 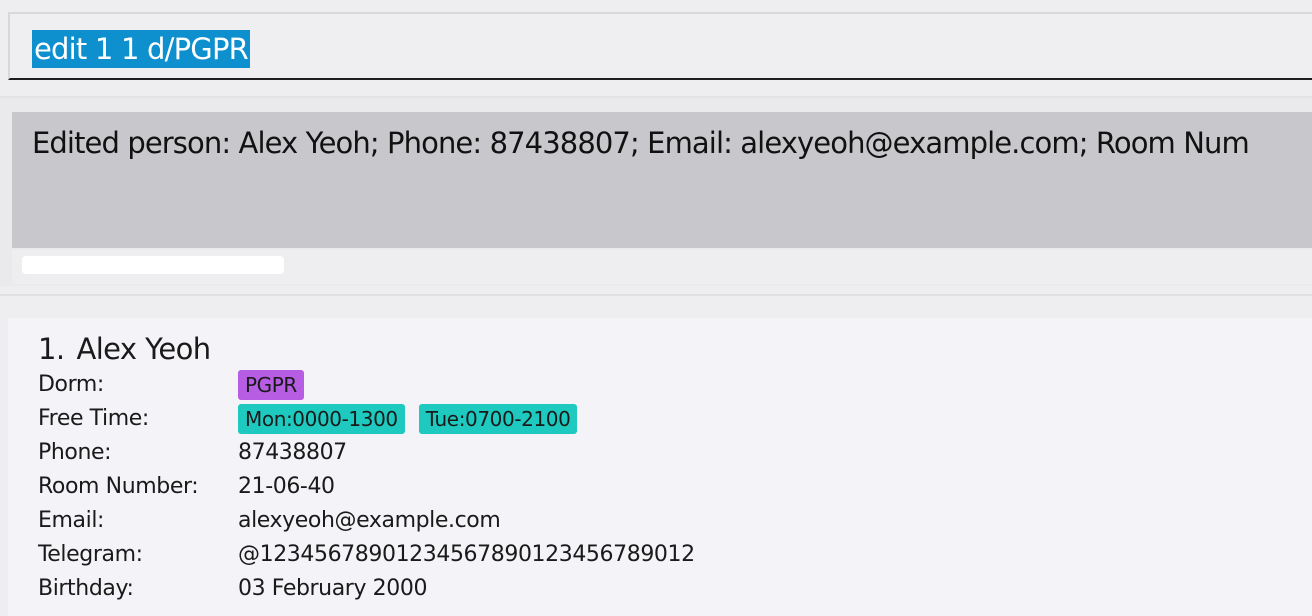 I want to click on telegram-label: Telegram:, so click(x=90, y=554).